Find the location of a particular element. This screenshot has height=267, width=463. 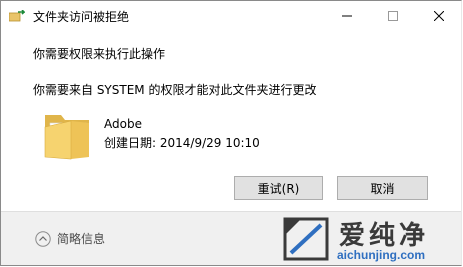

close-icon is located at coordinates (439, 16).